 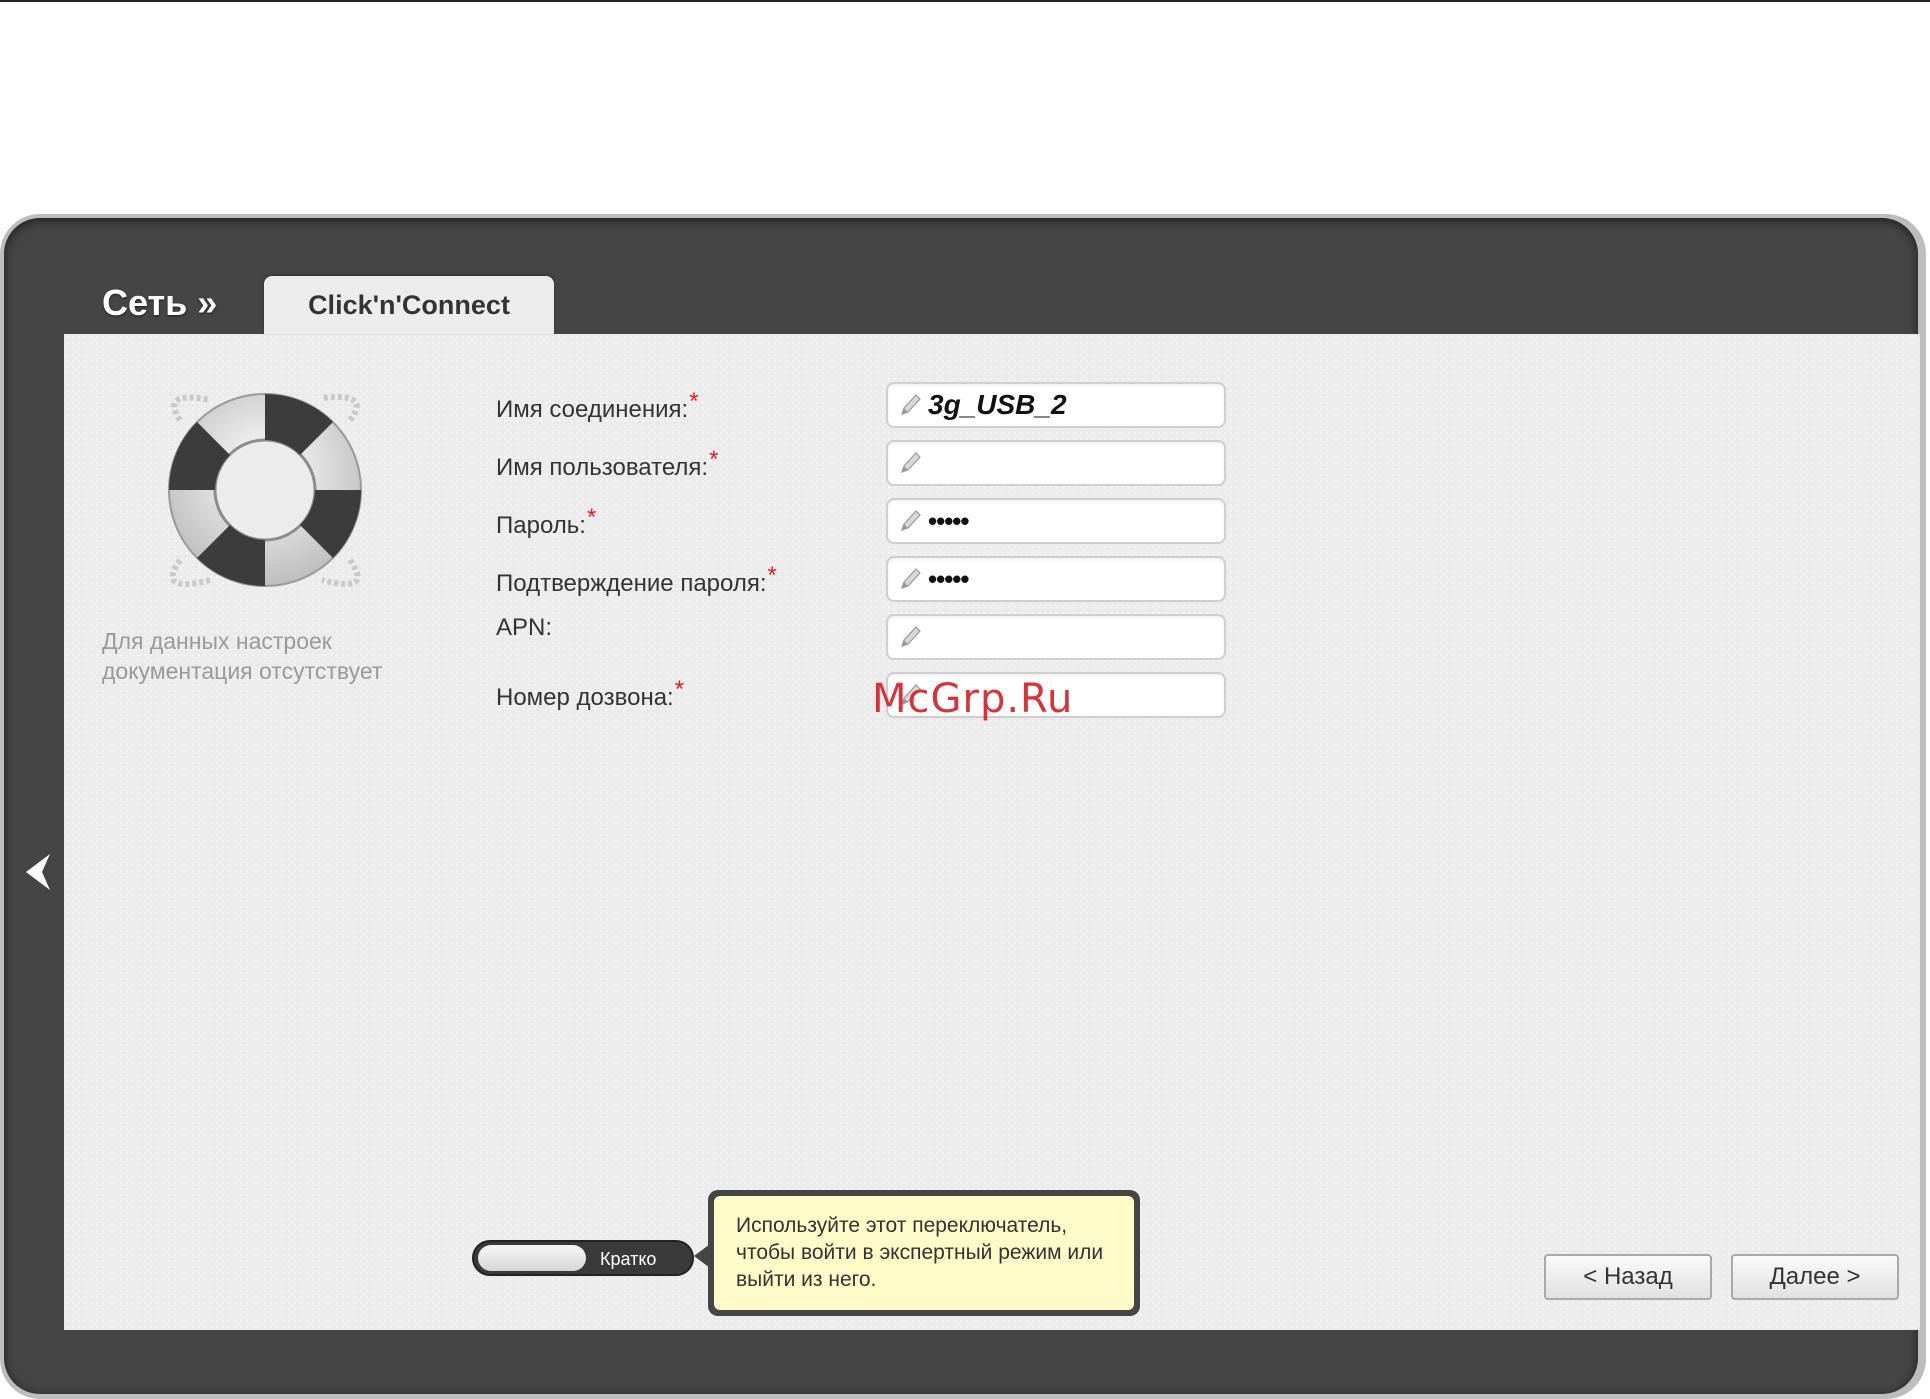 I want to click on field-value: 3g_USB_2, so click(x=997, y=404).